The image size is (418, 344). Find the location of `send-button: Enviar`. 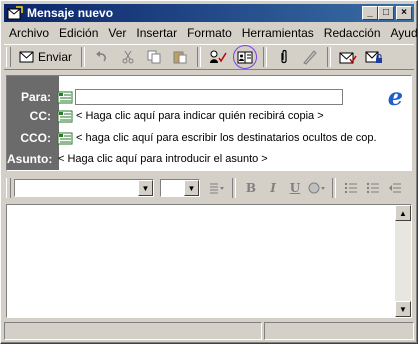

send-button: Enviar is located at coordinates (45, 57).